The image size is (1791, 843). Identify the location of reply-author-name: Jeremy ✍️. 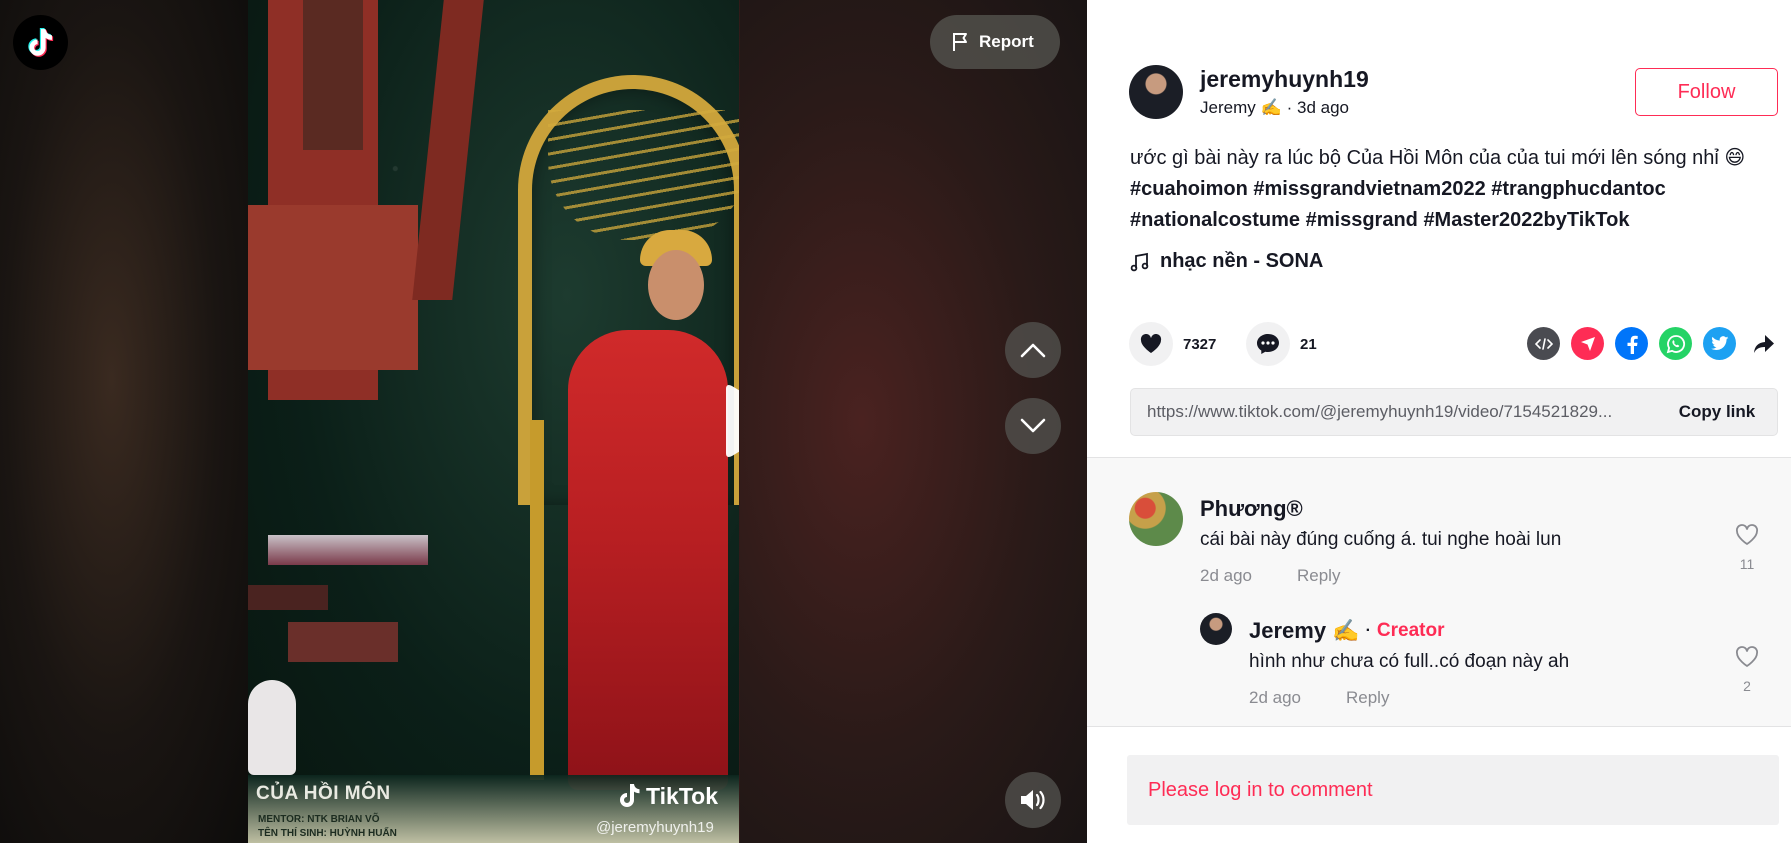
(1304, 630).